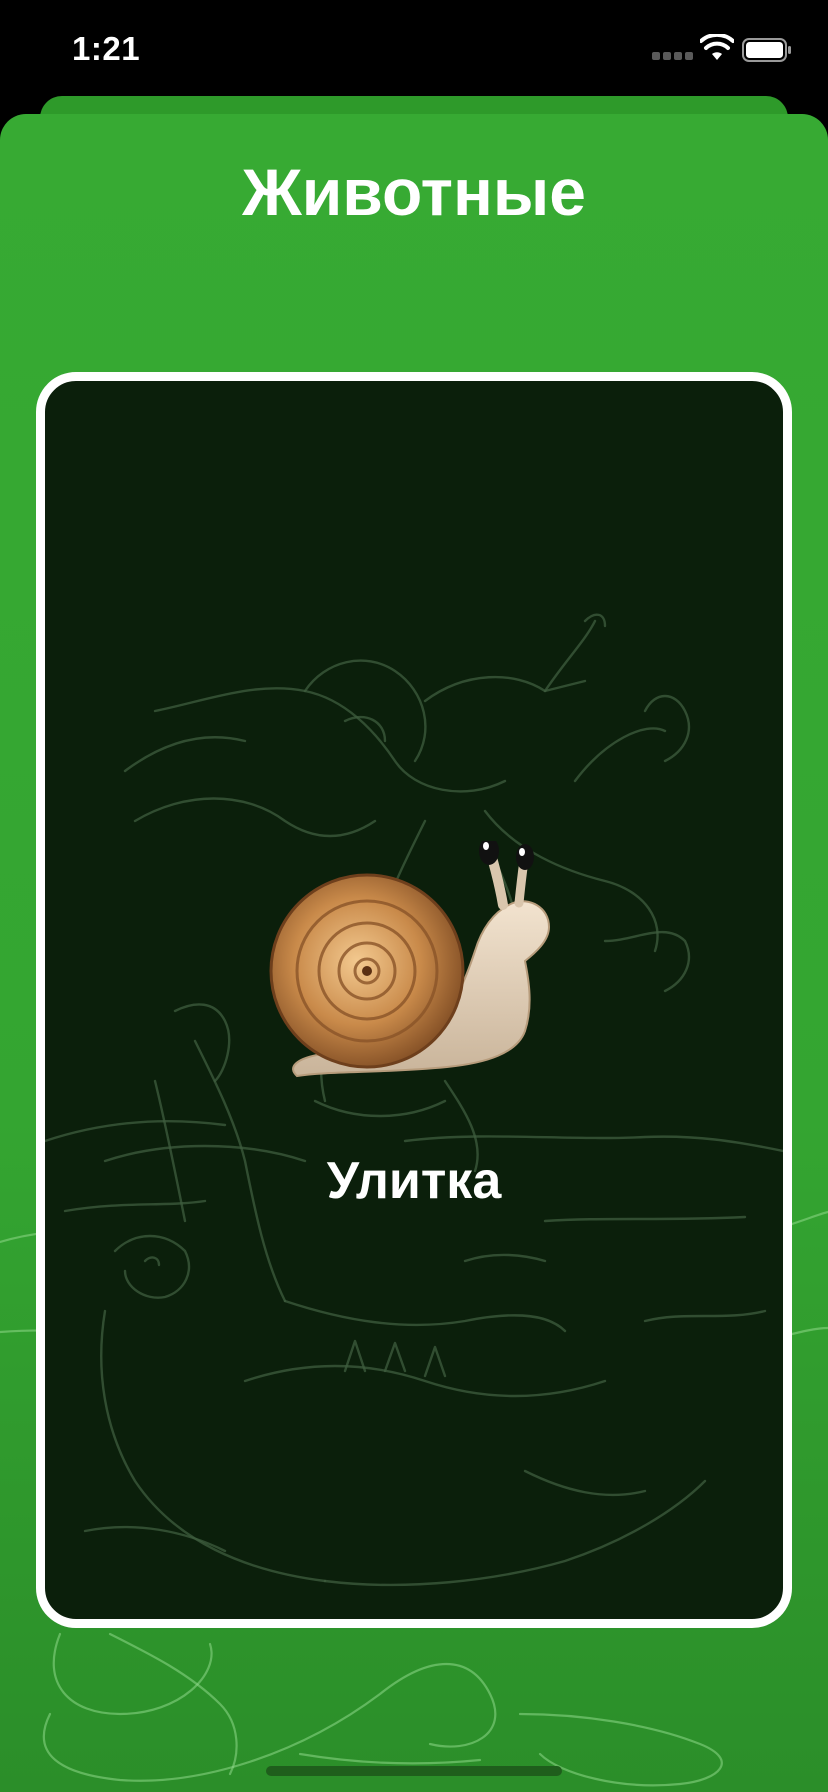  I want to click on snail-icon, so click(410, 959).